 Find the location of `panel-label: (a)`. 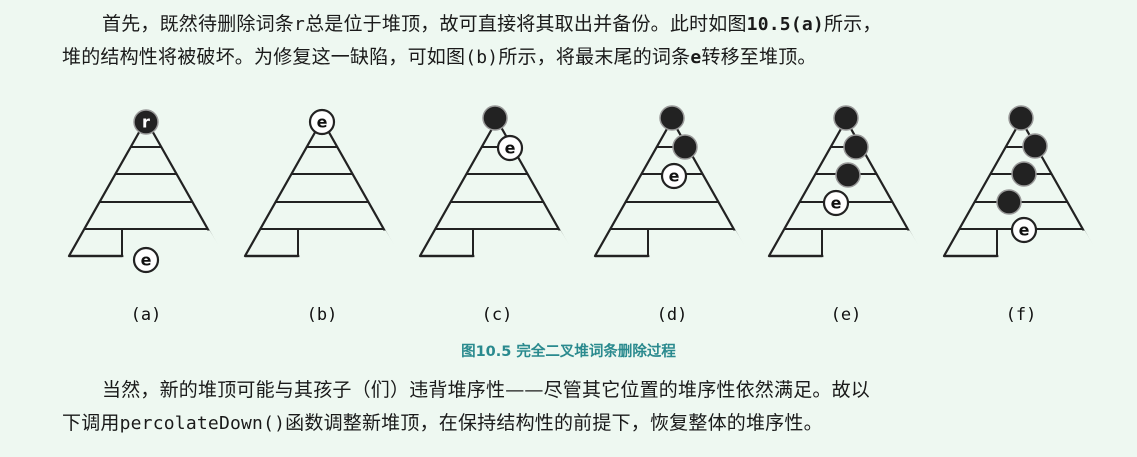

panel-label: (a) is located at coordinates (146, 315).